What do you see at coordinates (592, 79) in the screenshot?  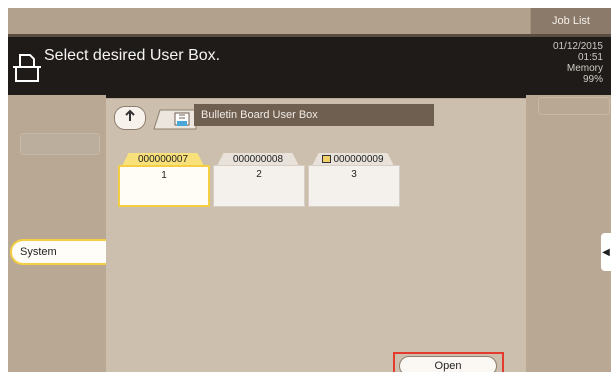 I see `memory-value: 99%` at bounding box center [592, 79].